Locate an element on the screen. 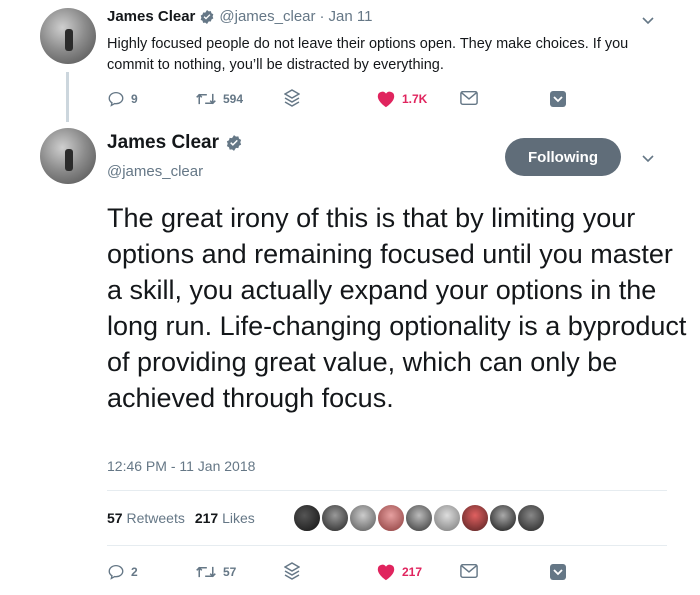  like-stat-label: Likes is located at coordinates (238, 518).